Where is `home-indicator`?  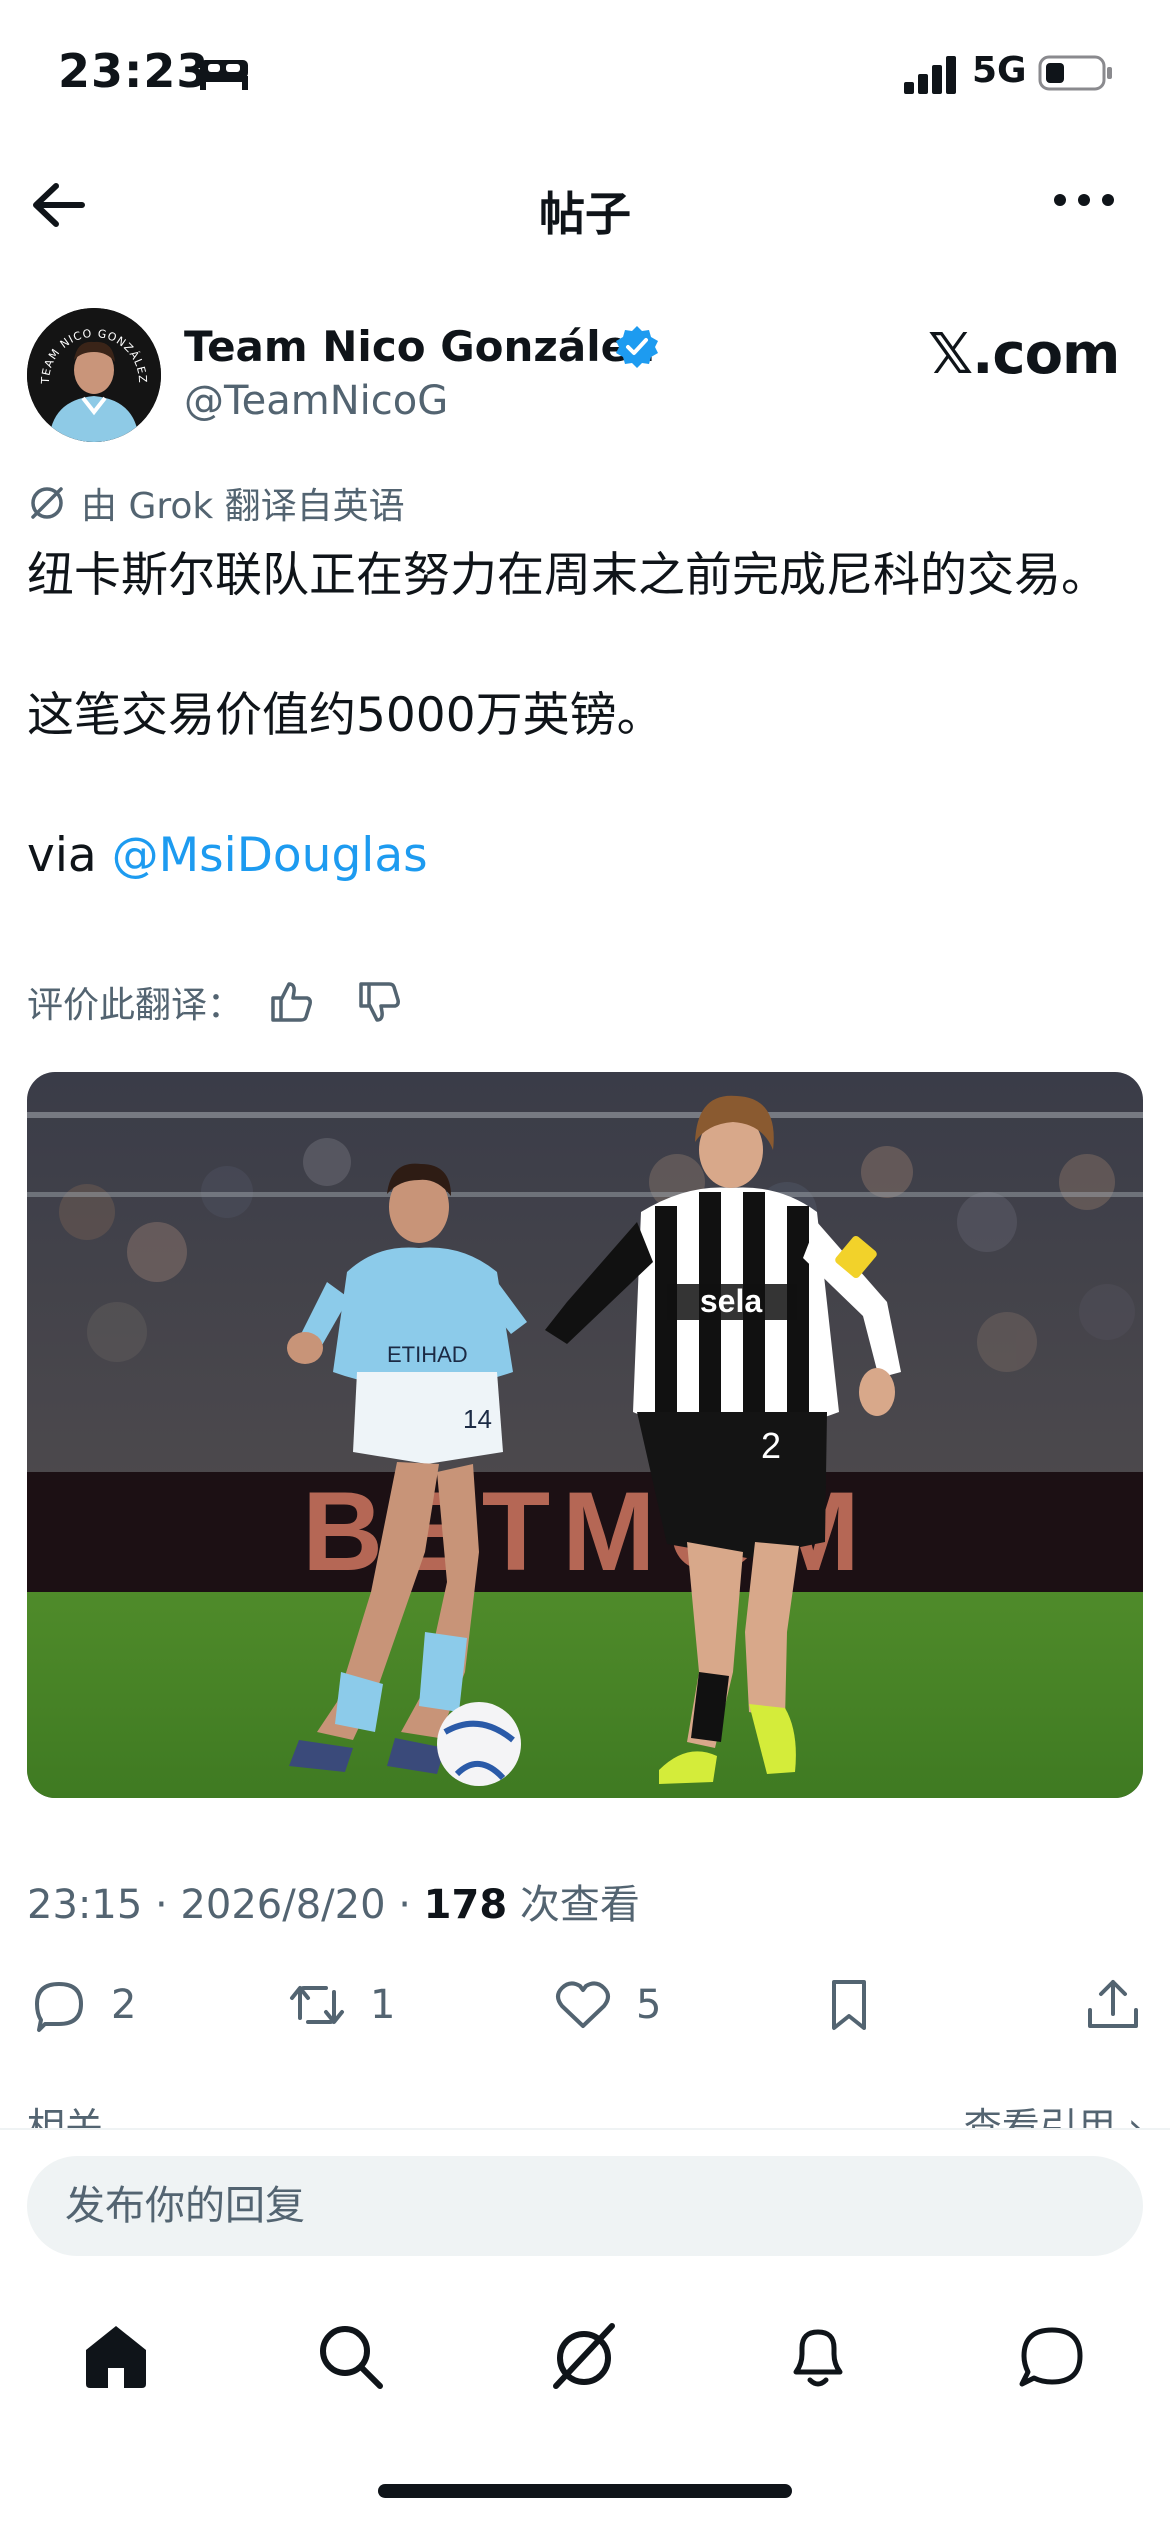 home-indicator is located at coordinates (585, 2491).